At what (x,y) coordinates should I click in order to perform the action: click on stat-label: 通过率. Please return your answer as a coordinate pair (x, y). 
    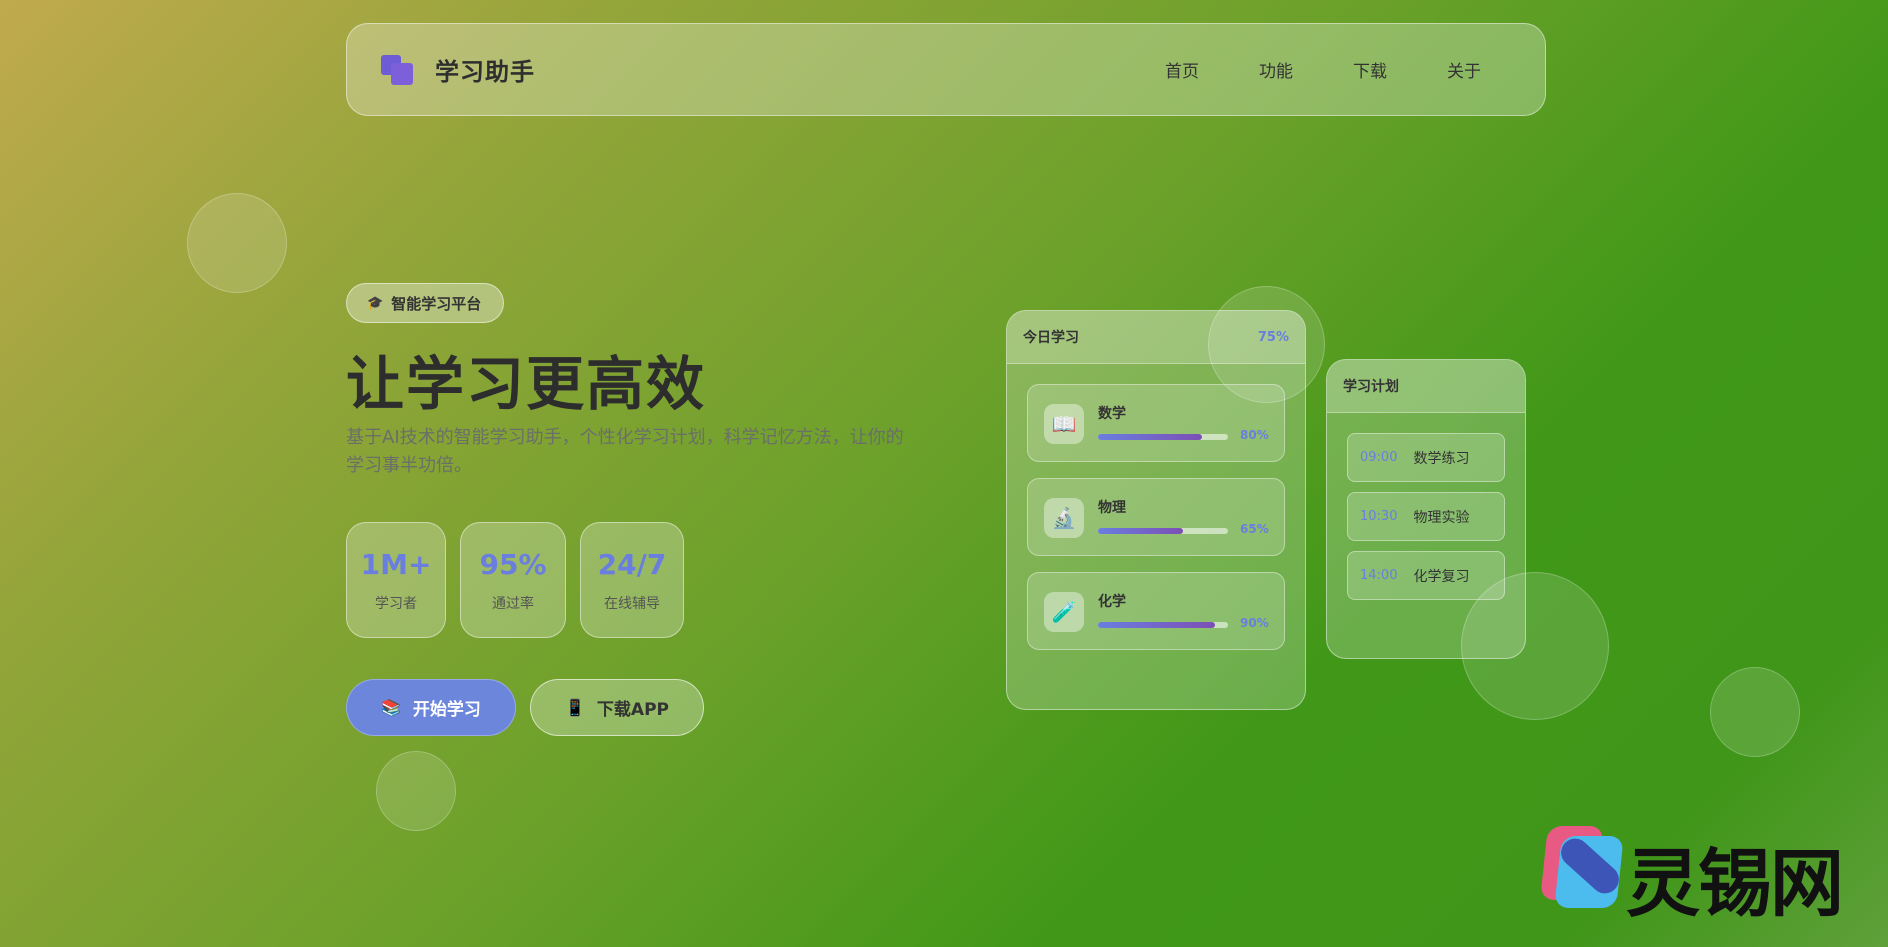
    Looking at the image, I should click on (513, 603).